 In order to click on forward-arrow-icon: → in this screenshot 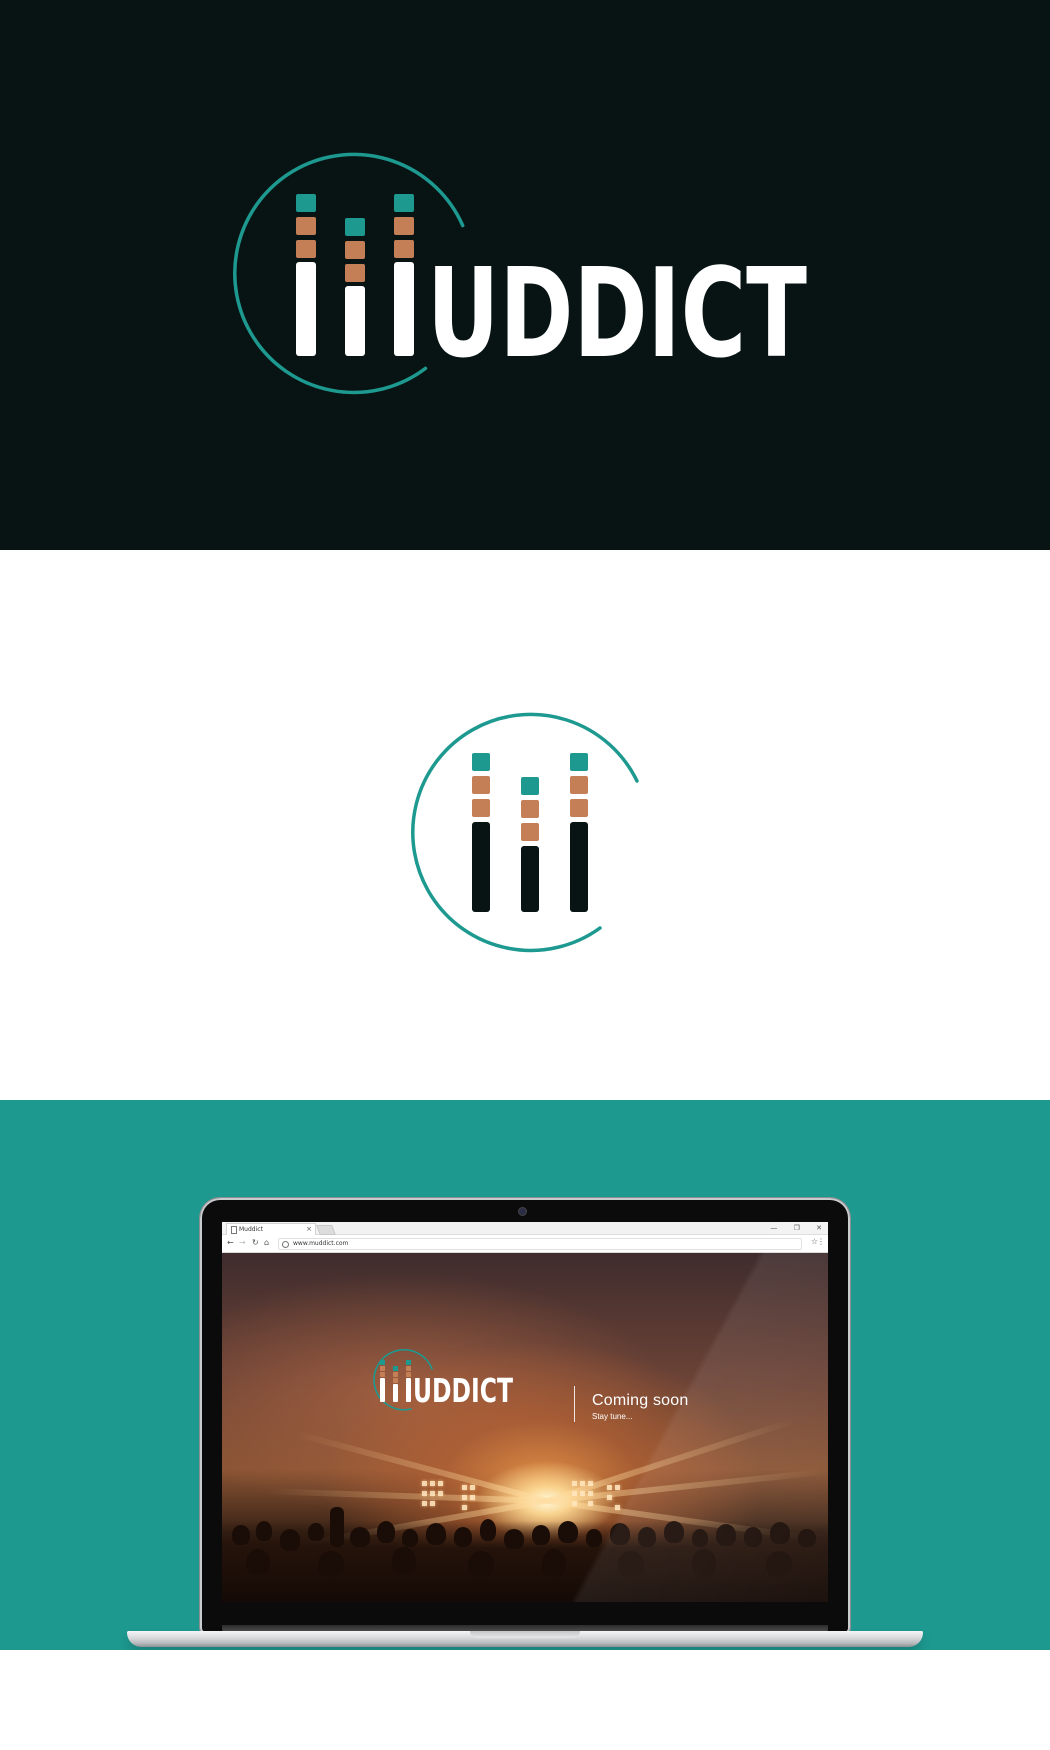, I will do `click(242, 1242)`.